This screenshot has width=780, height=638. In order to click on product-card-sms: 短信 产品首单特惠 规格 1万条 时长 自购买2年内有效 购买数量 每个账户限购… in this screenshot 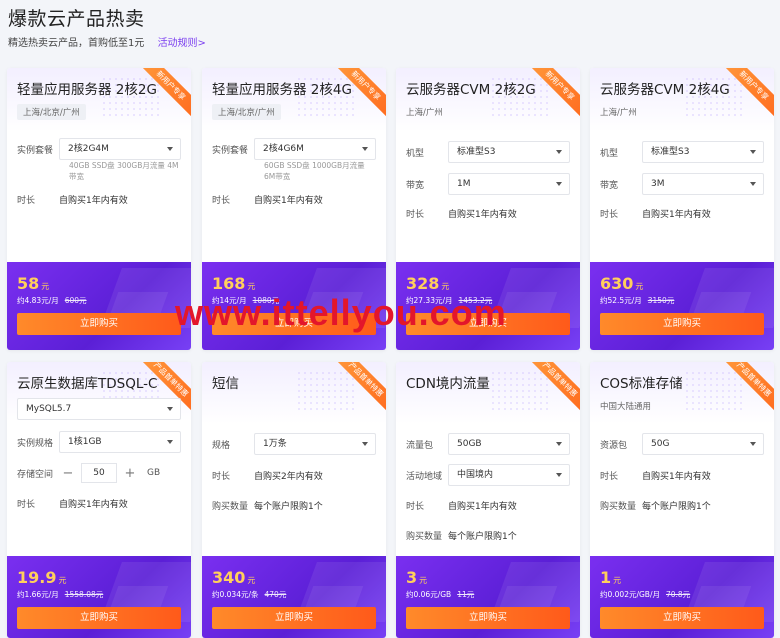, I will do `click(294, 500)`.